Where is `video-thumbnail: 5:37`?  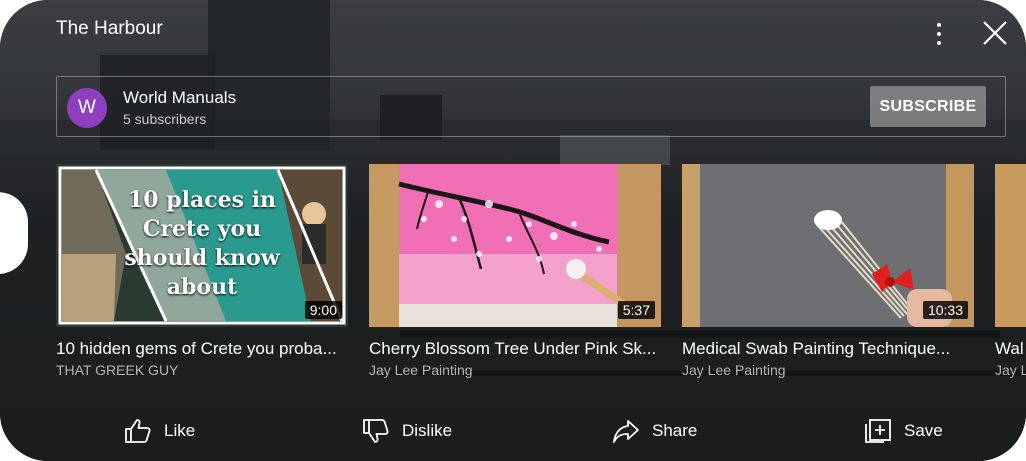 video-thumbnail: 5:37 is located at coordinates (515, 245).